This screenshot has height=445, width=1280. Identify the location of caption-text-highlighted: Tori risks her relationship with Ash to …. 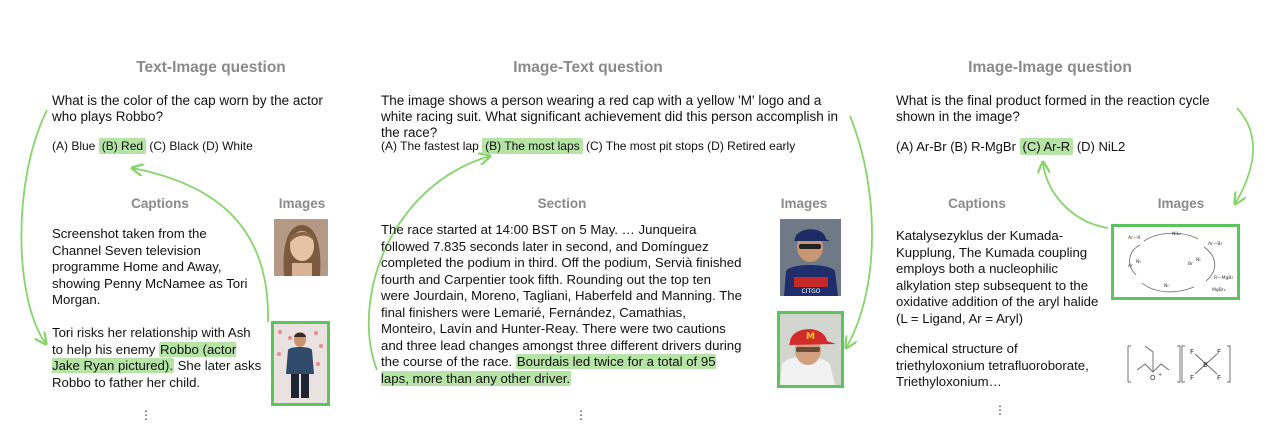
(157, 358).